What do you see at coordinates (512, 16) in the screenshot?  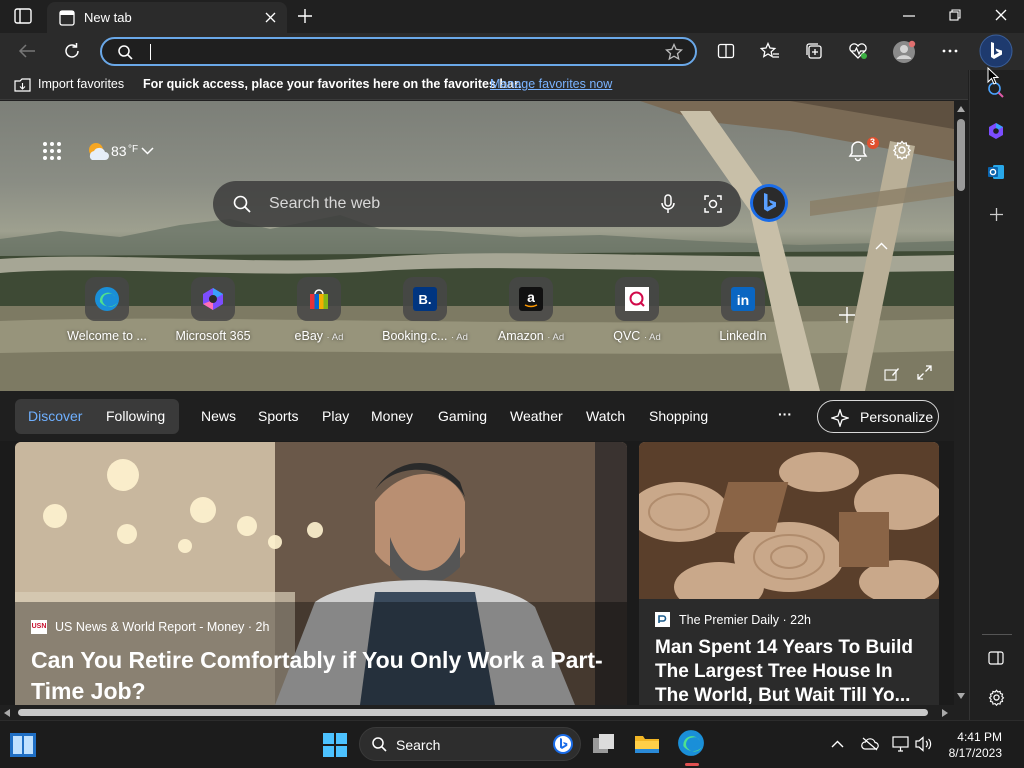 I see `title-bar: New tab` at bounding box center [512, 16].